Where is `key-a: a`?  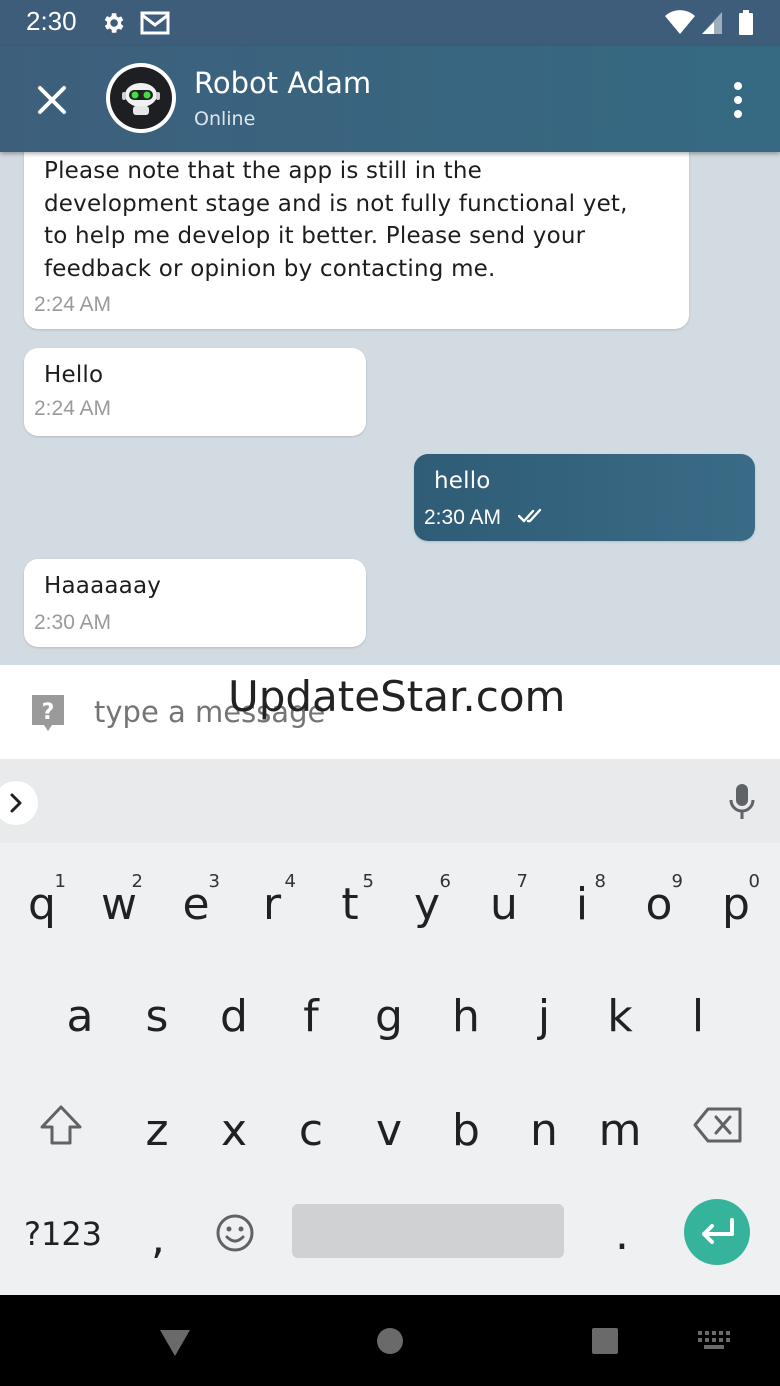 key-a: a is located at coordinates (80, 1009).